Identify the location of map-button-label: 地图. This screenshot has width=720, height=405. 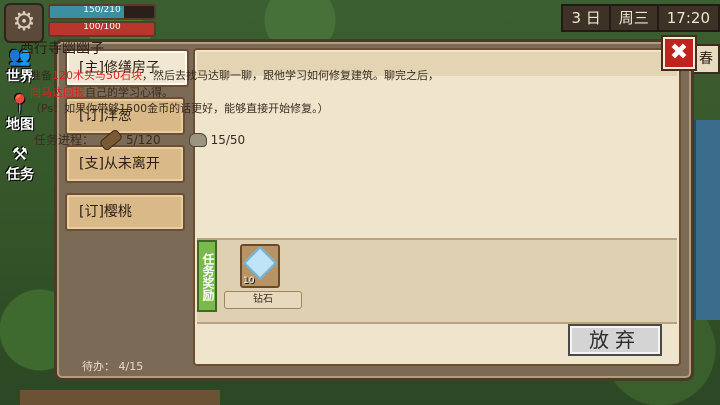
(20, 125).